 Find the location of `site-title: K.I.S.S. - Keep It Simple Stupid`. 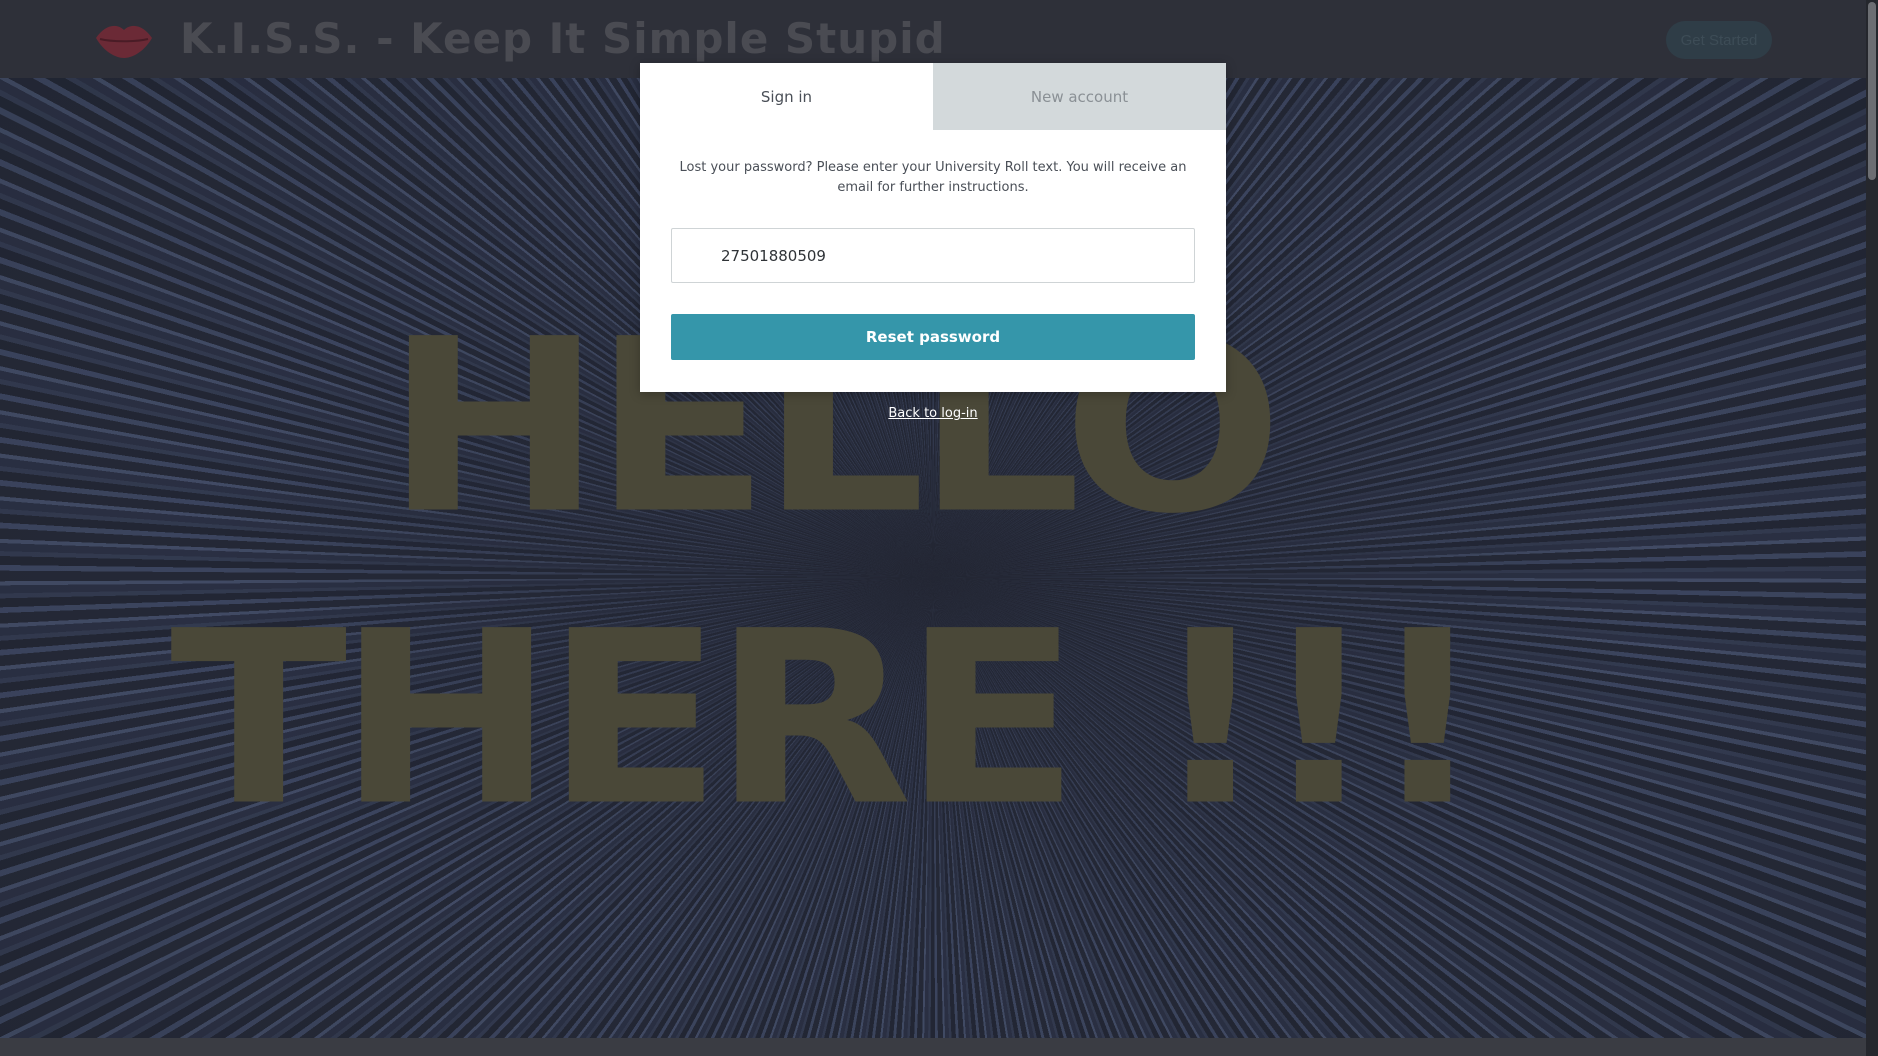

site-title: K.I.S.S. - Keep It Simple Stupid is located at coordinates (563, 38).